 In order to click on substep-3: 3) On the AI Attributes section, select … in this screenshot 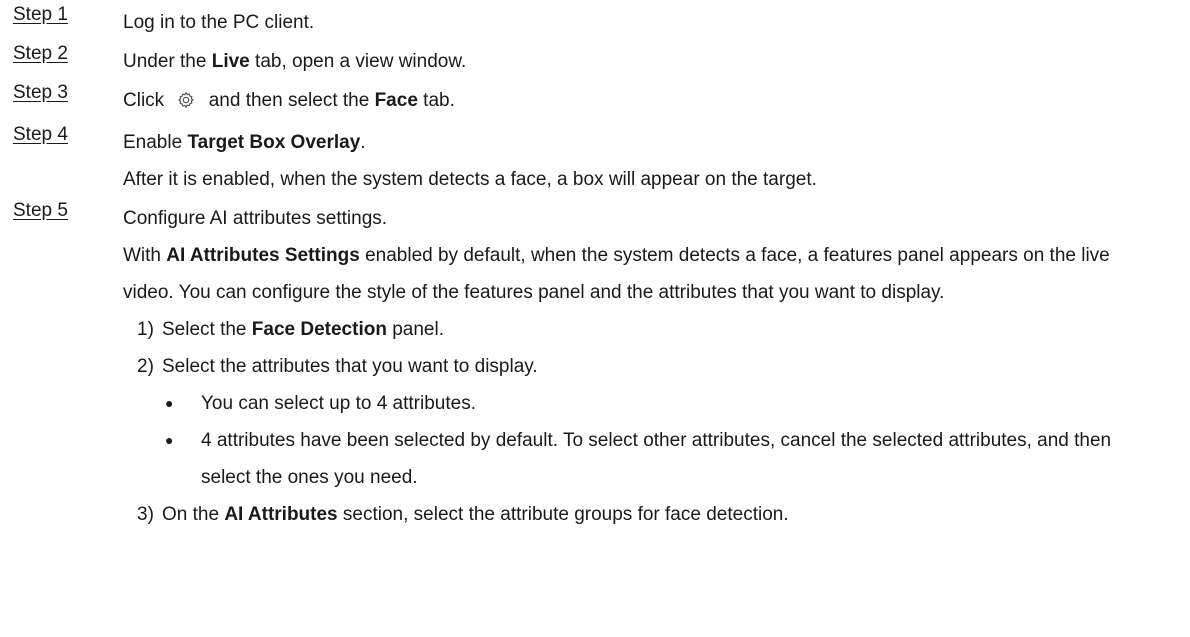, I will do `click(648, 514)`.